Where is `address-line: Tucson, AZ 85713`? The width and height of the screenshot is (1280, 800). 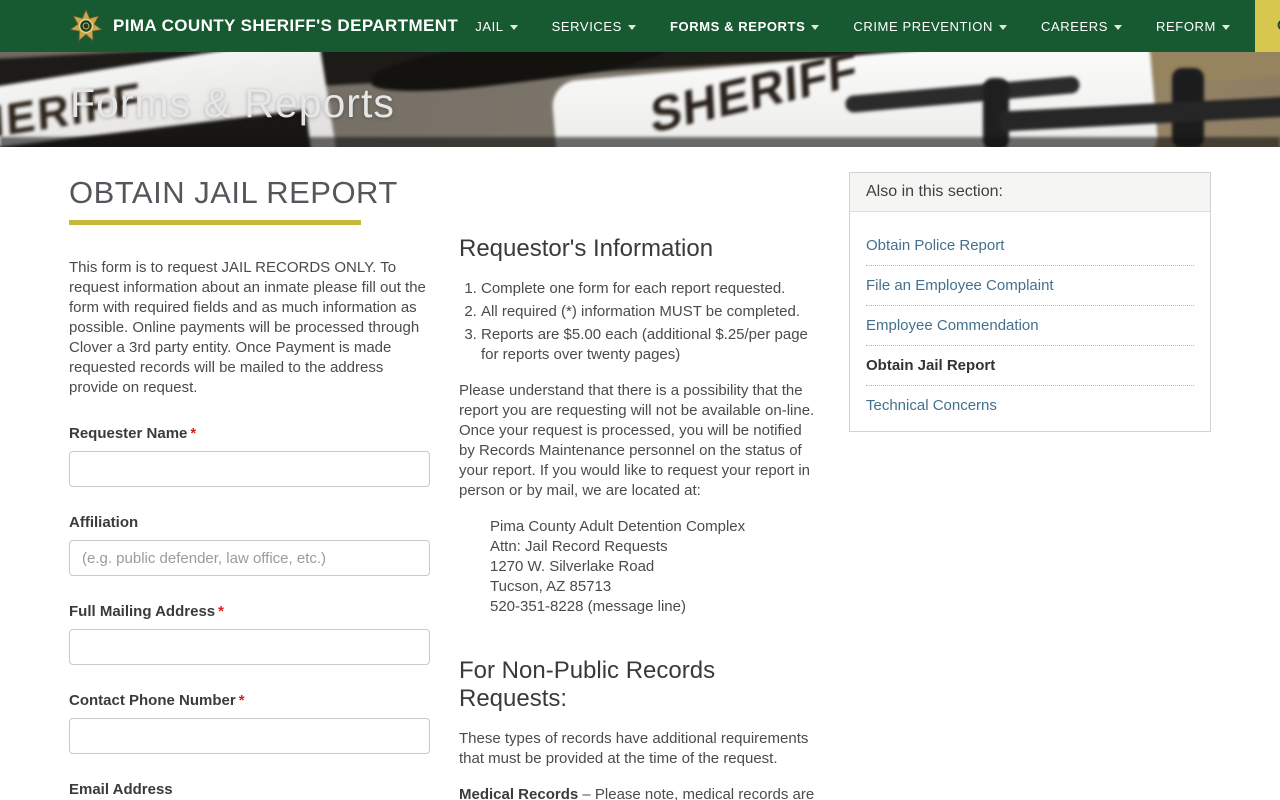 address-line: Tucson, AZ 85713 is located at coordinates (551, 586).